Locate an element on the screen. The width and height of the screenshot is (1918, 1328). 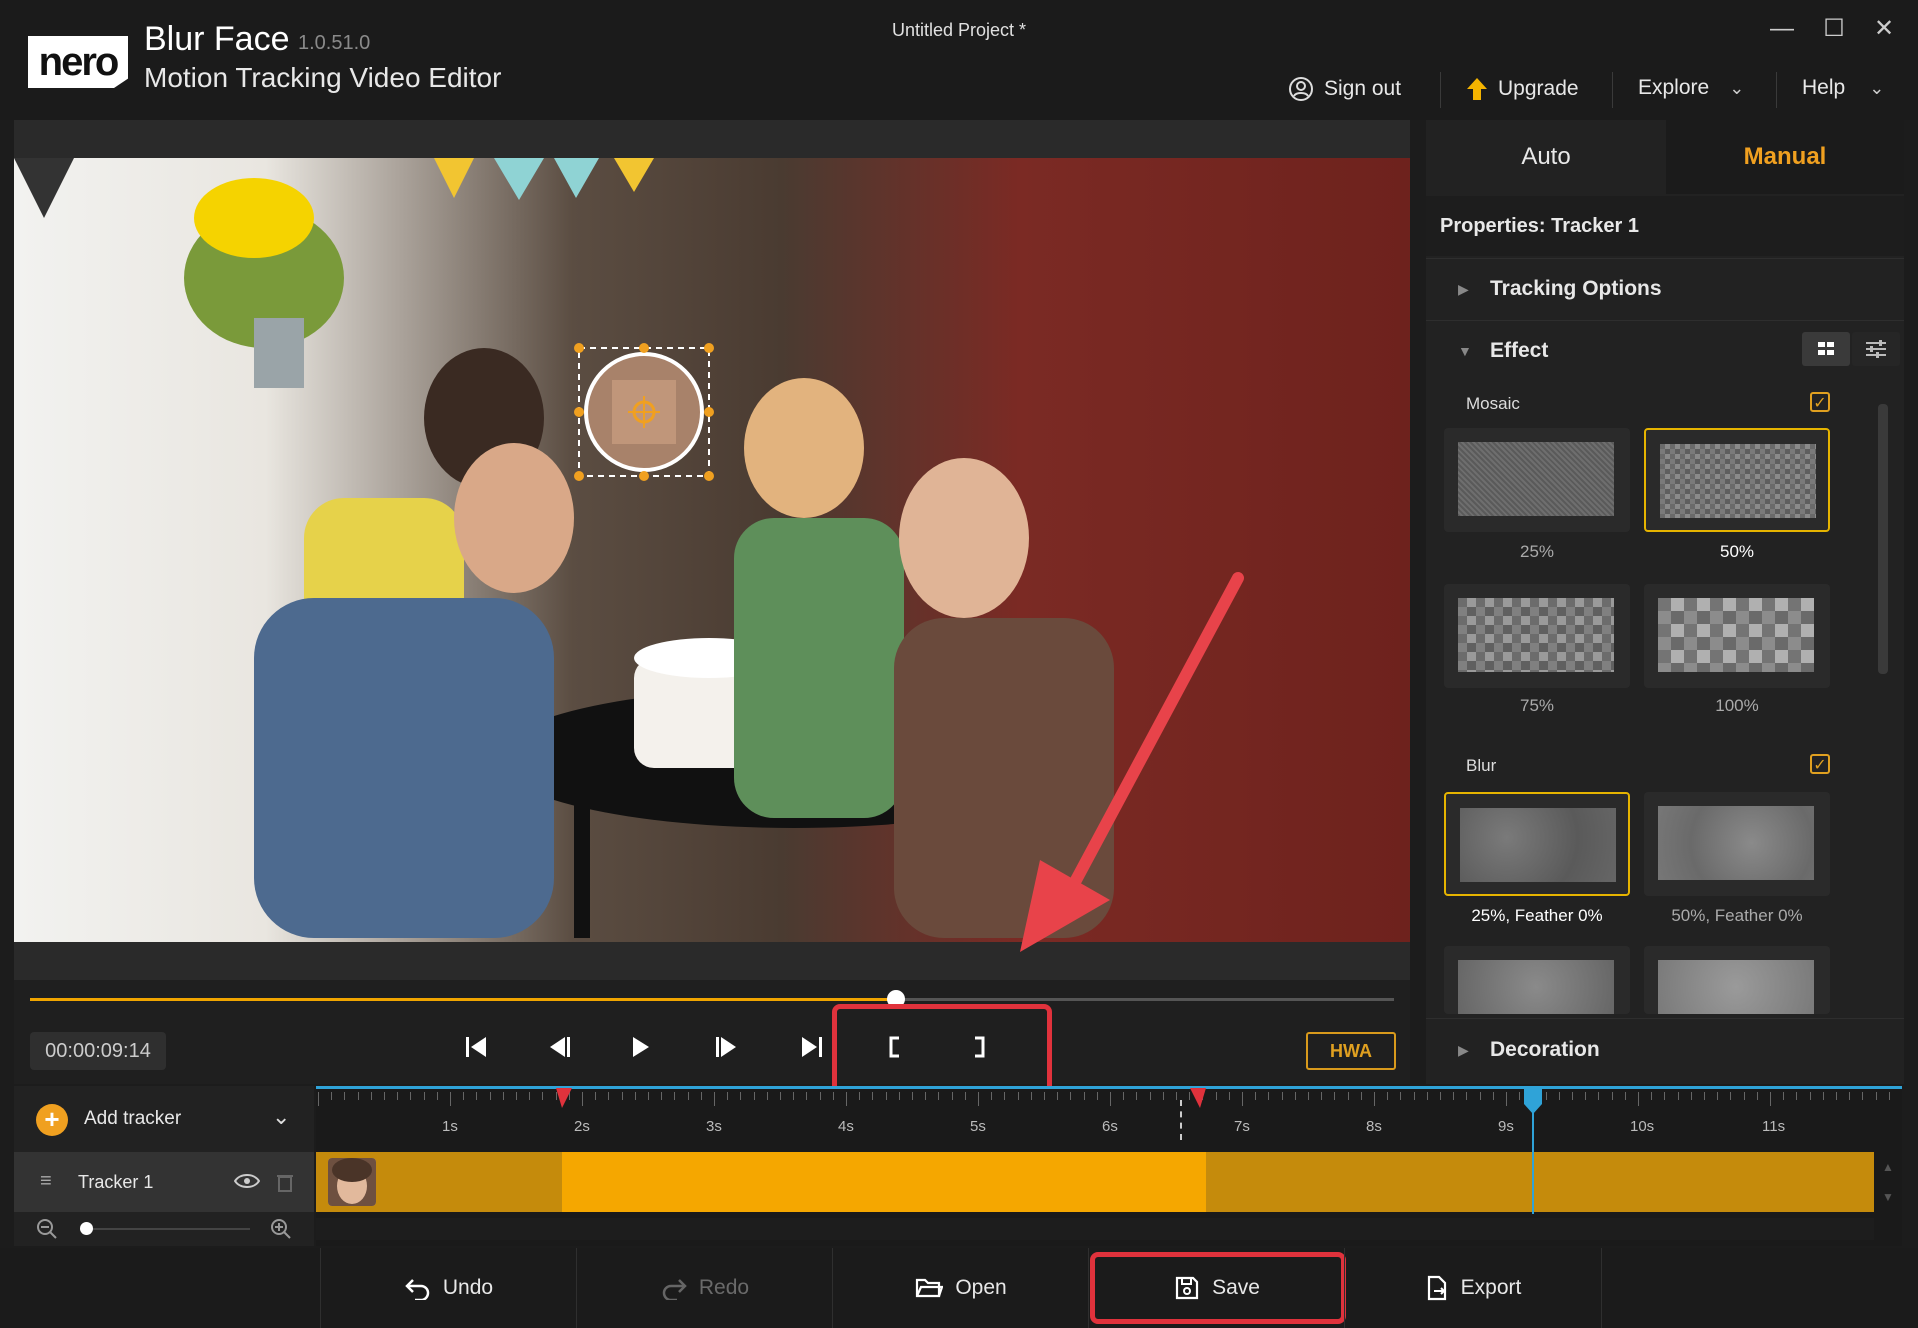
drag-handle-icon: ≡ is located at coordinates (46, 1181).